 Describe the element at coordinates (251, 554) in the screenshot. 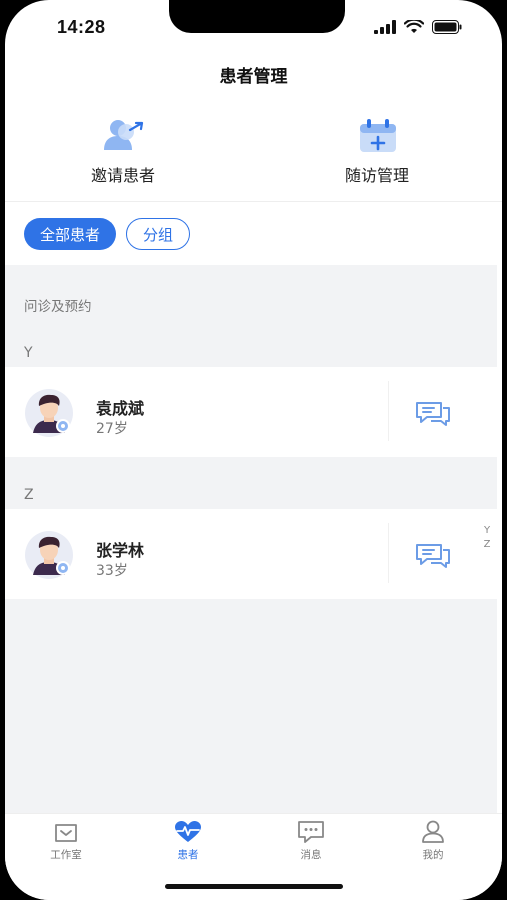

I see `list-item: 张学林 33岁` at that location.